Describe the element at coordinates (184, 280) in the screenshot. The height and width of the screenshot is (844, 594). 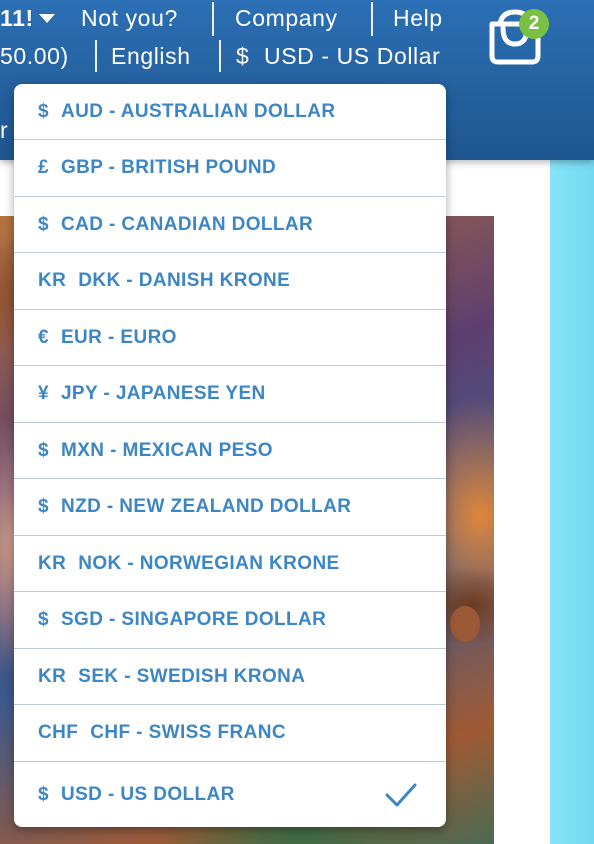
I see `currency-option-label: DKK - DANISH KRONE` at that location.